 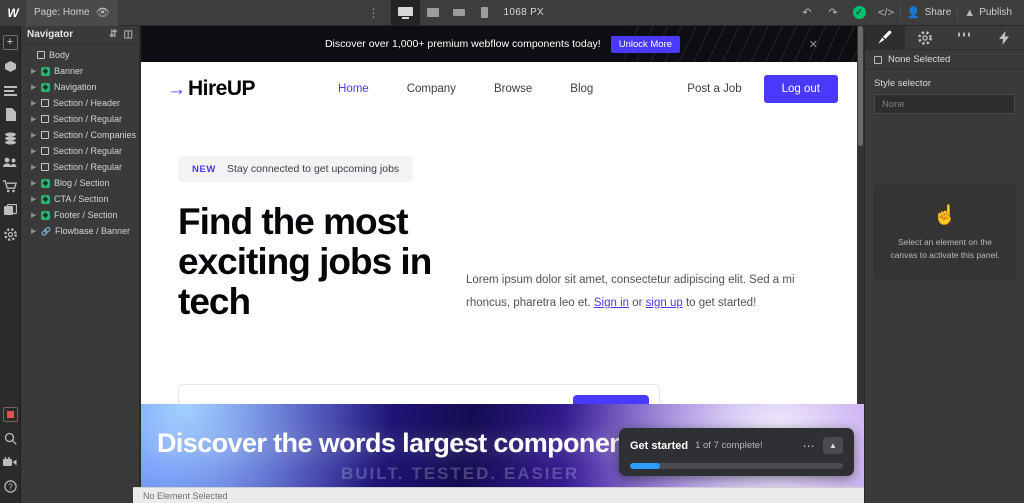 What do you see at coordinates (80, 231) in the screenshot?
I see `nav-item-flowbase-banner: ▶ 🔗 Flowbase / Banner` at bounding box center [80, 231].